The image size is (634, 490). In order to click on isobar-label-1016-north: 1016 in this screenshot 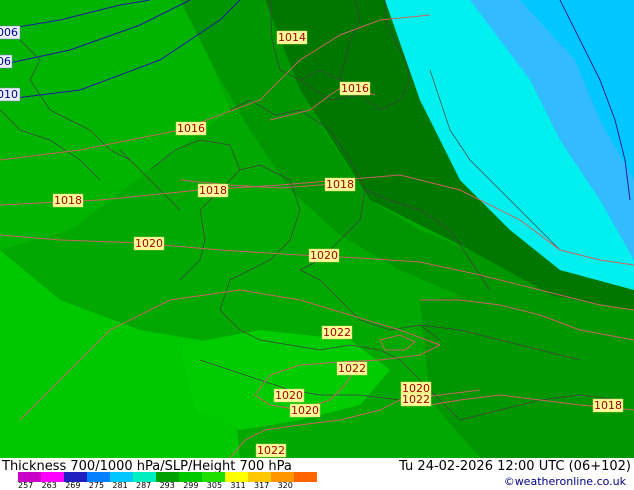, I will do `click(355, 88)`.